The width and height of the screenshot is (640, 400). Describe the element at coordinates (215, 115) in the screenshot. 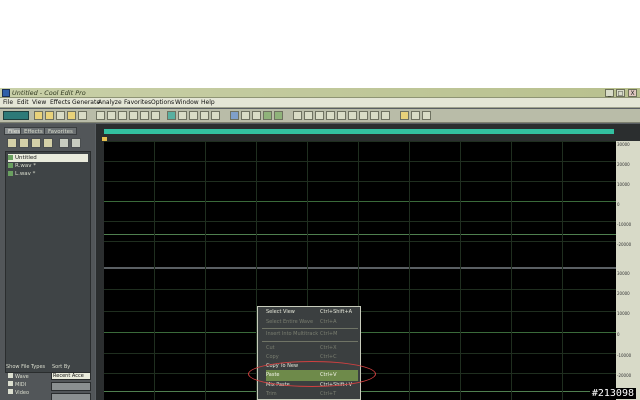

I see `envelope-icon` at that location.